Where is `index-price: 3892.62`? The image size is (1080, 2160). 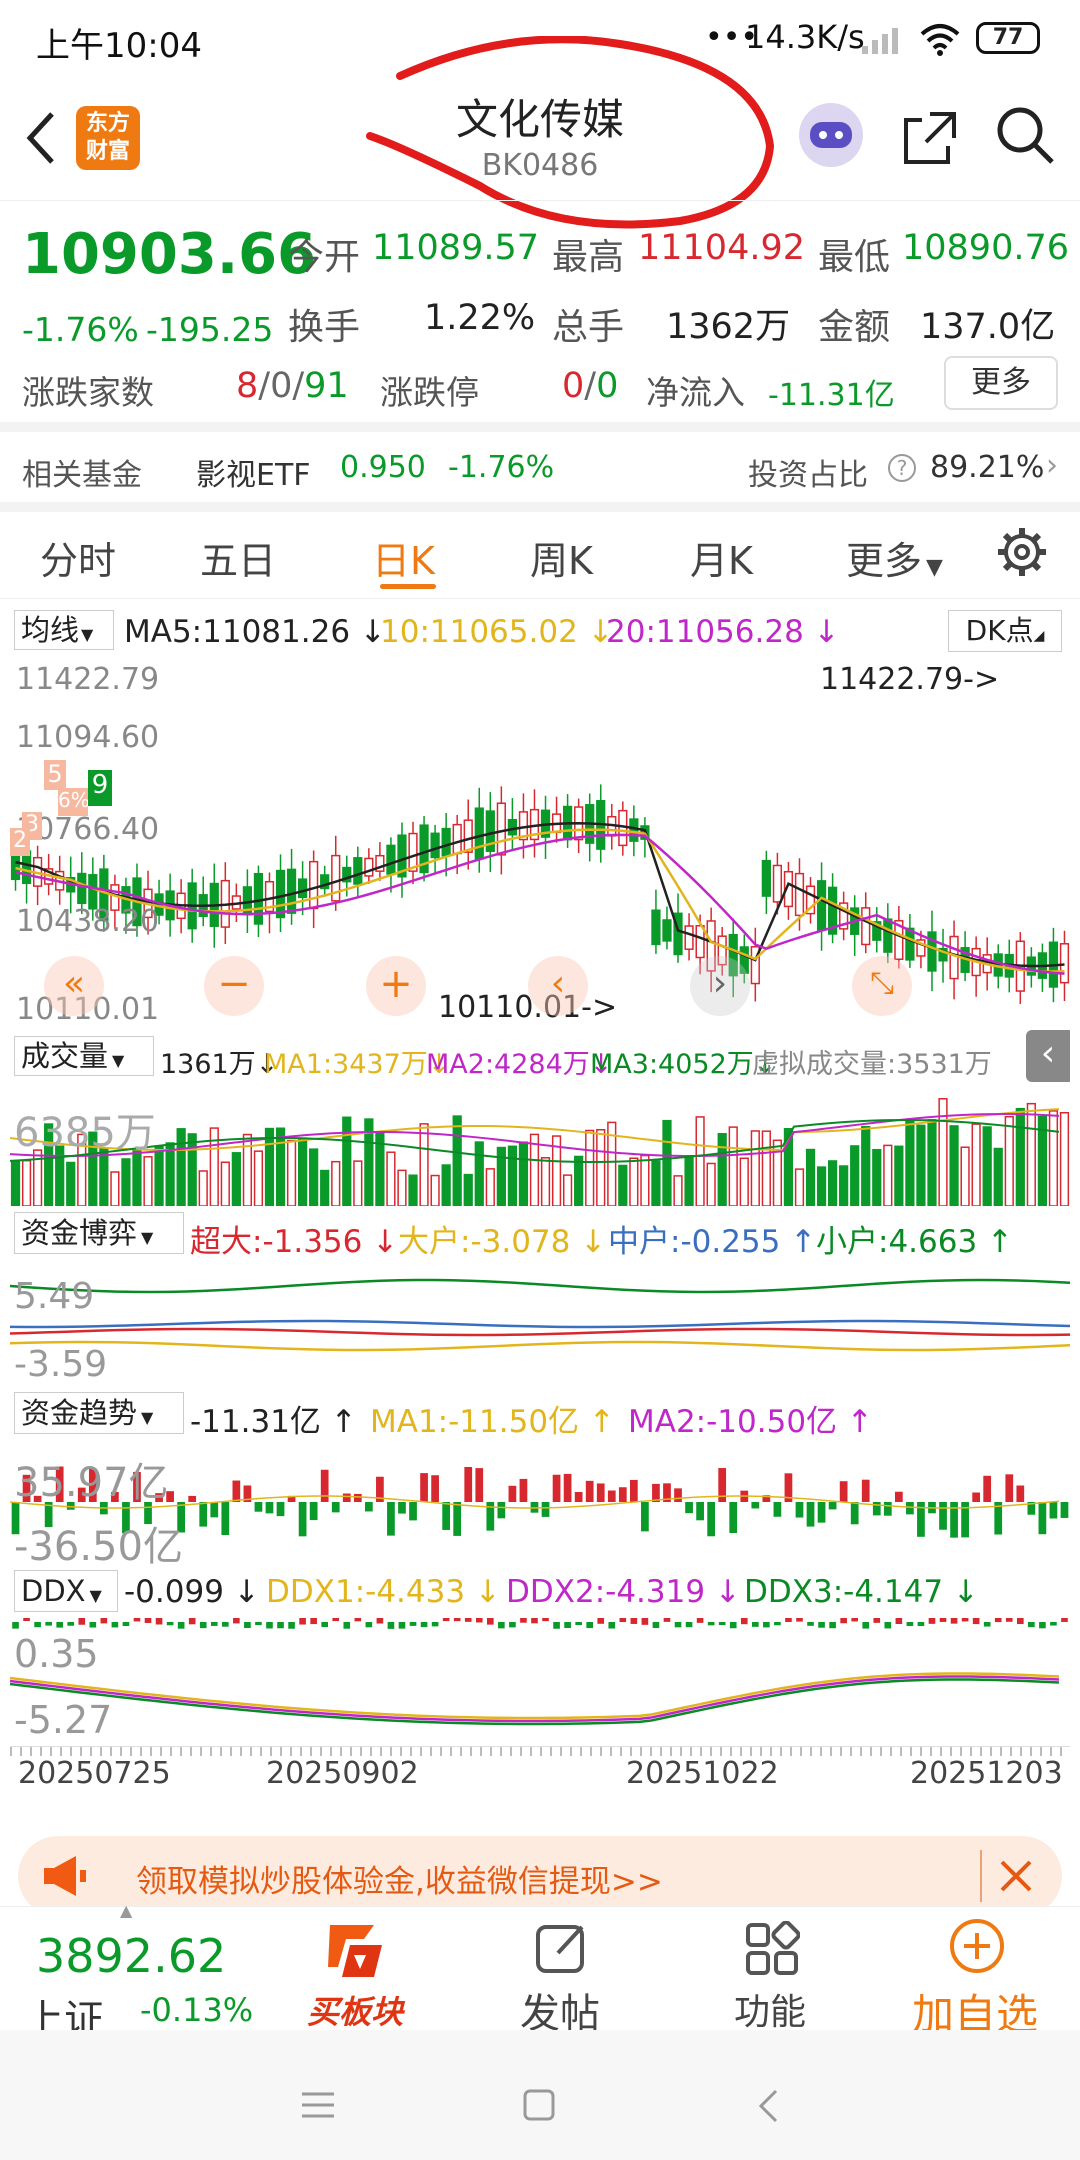 index-price: 3892.62 is located at coordinates (131, 1956).